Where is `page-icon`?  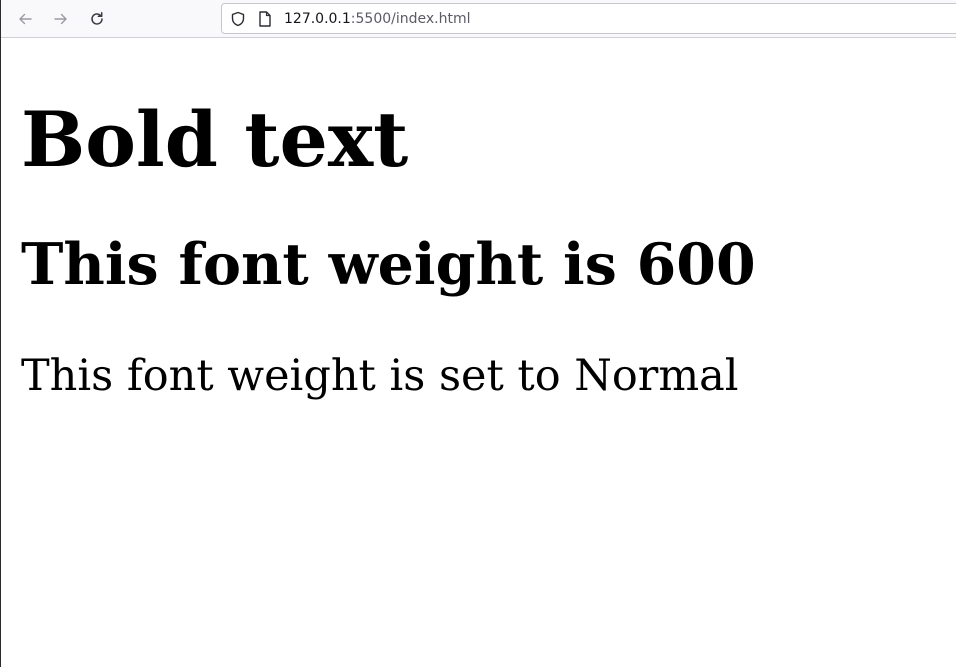 page-icon is located at coordinates (265, 19).